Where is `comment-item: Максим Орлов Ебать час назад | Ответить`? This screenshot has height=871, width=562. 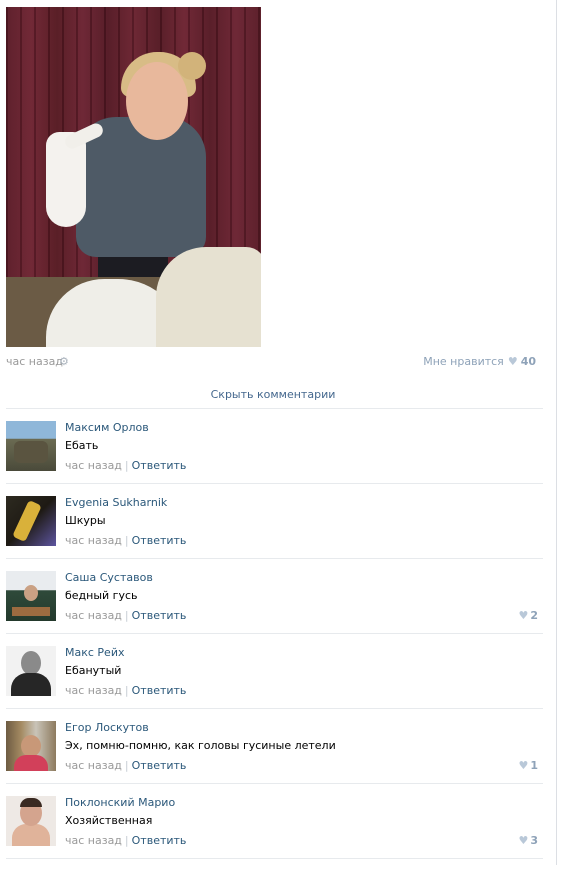 comment-item: Максим Орлов Ебать час назад | Ответить is located at coordinates (273, 458).